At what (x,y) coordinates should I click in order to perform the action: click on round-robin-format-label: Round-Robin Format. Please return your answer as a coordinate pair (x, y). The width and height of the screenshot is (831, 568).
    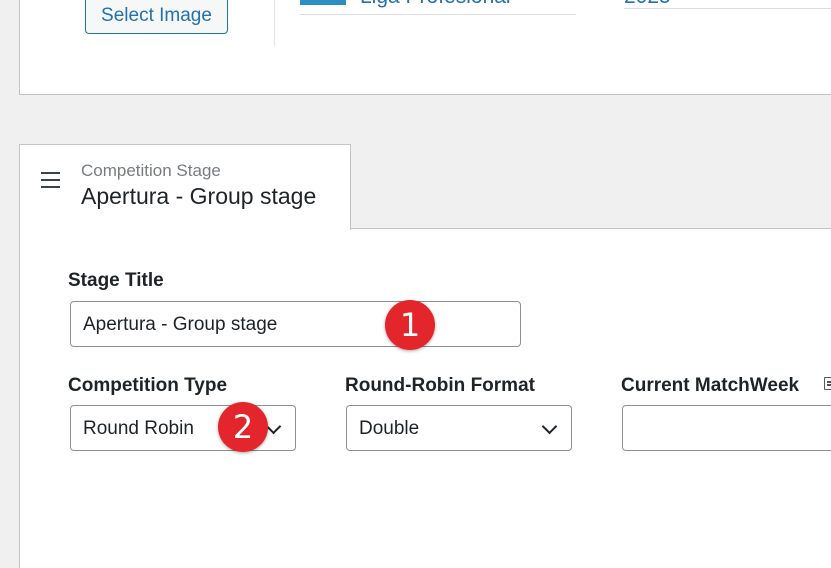
    Looking at the image, I should click on (440, 385).